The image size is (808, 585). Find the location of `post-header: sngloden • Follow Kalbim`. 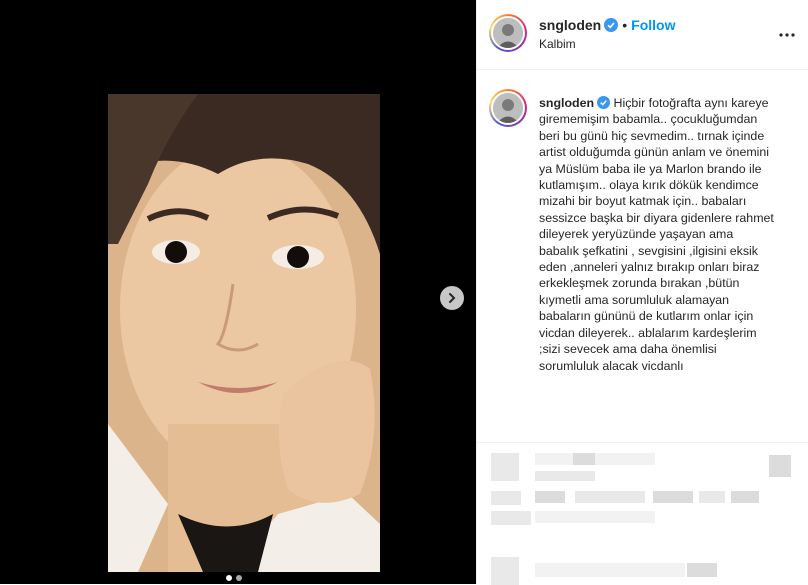

post-header: sngloden • Follow Kalbim is located at coordinates (642, 35).